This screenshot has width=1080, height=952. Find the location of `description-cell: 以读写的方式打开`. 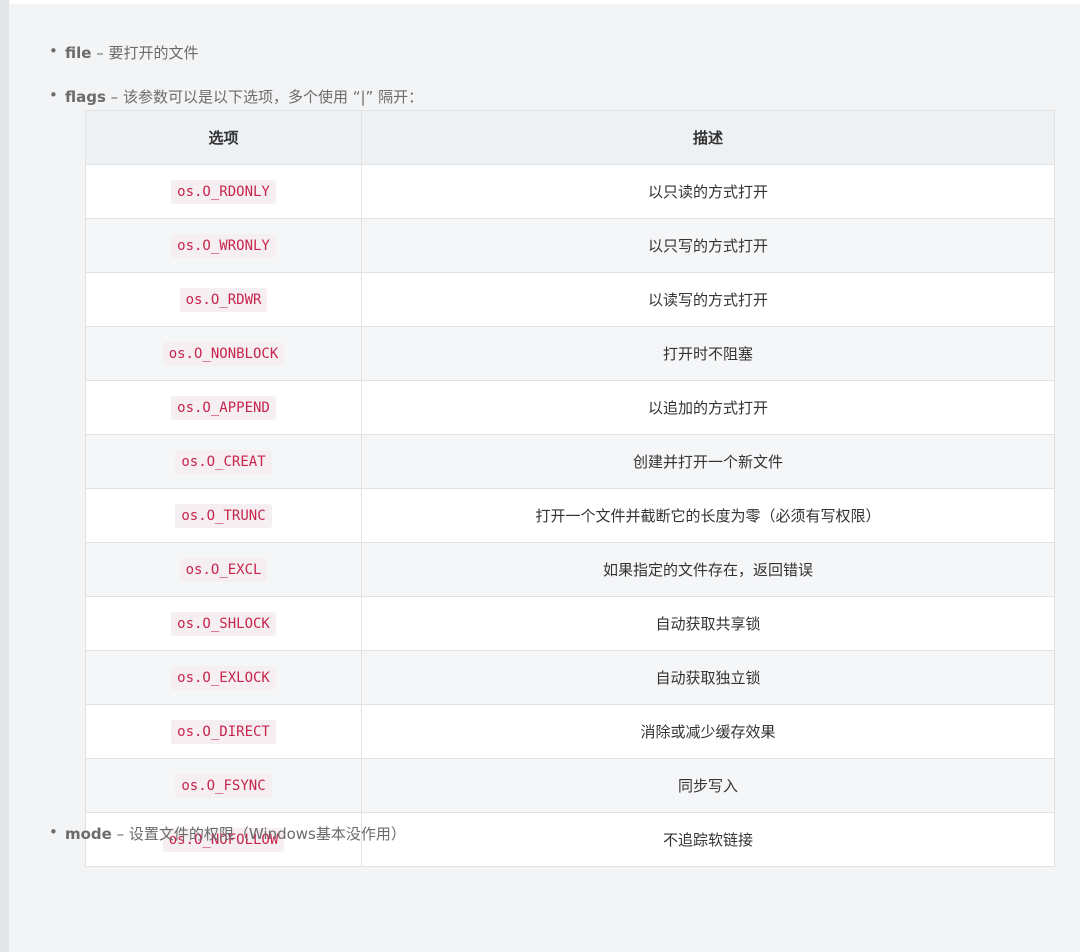

description-cell: 以读写的方式打开 is located at coordinates (708, 299).